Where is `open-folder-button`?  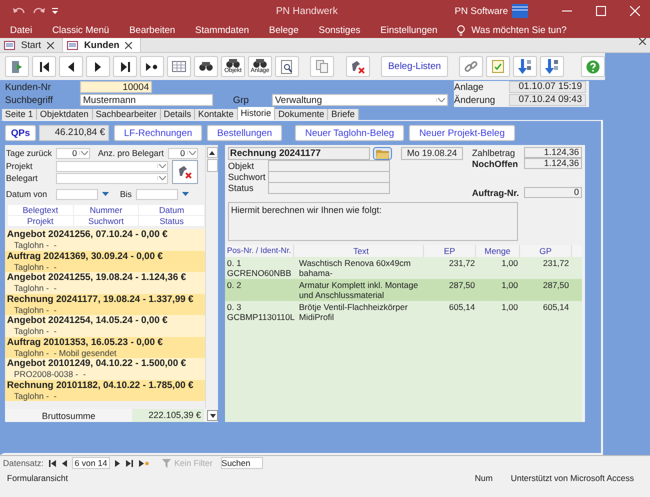 open-folder-button is located at coordinates (382, 153).